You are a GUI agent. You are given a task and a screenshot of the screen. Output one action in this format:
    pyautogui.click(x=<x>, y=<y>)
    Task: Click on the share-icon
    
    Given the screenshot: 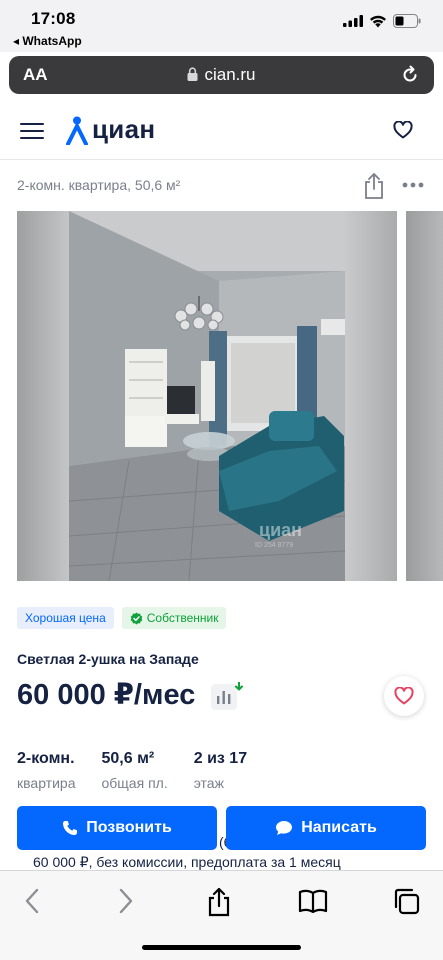 What is the action you would take?
    pyautogui.click(x=374, y=186)
    